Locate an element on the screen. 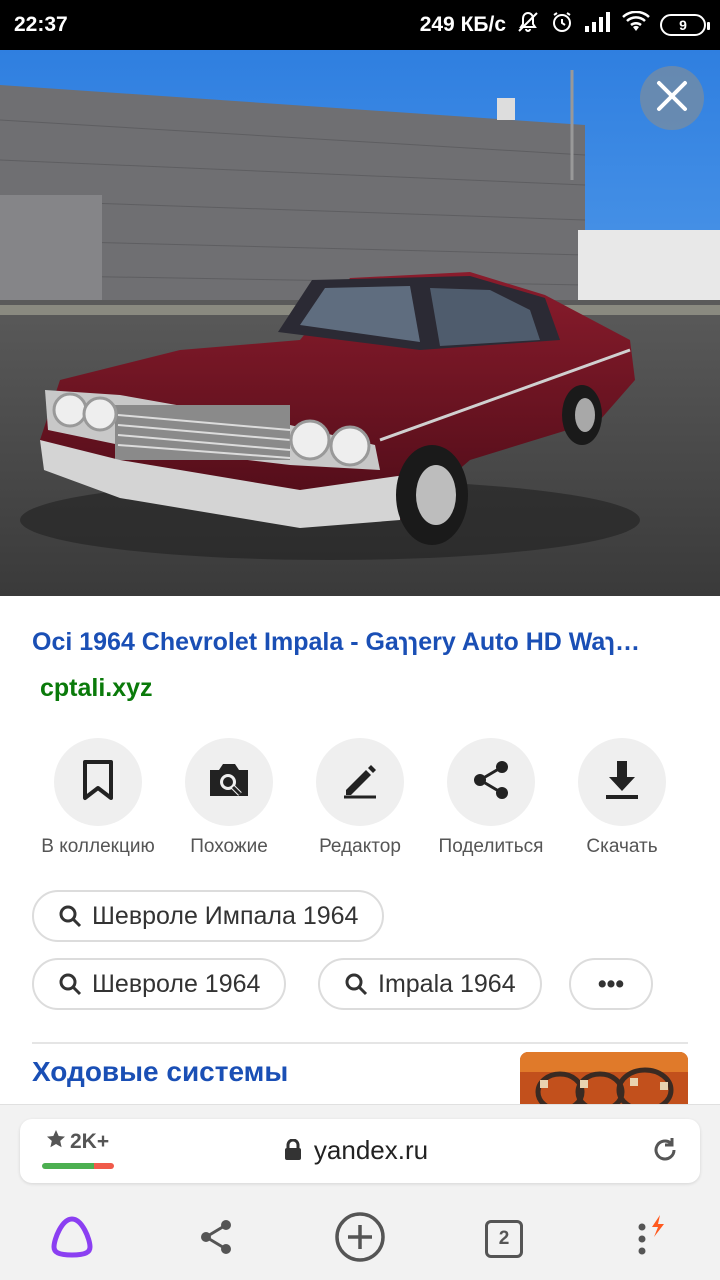 The width and height of the screenshot is (720, 1280). url-text: yandex.ru is located at coordinates (371, 1150).